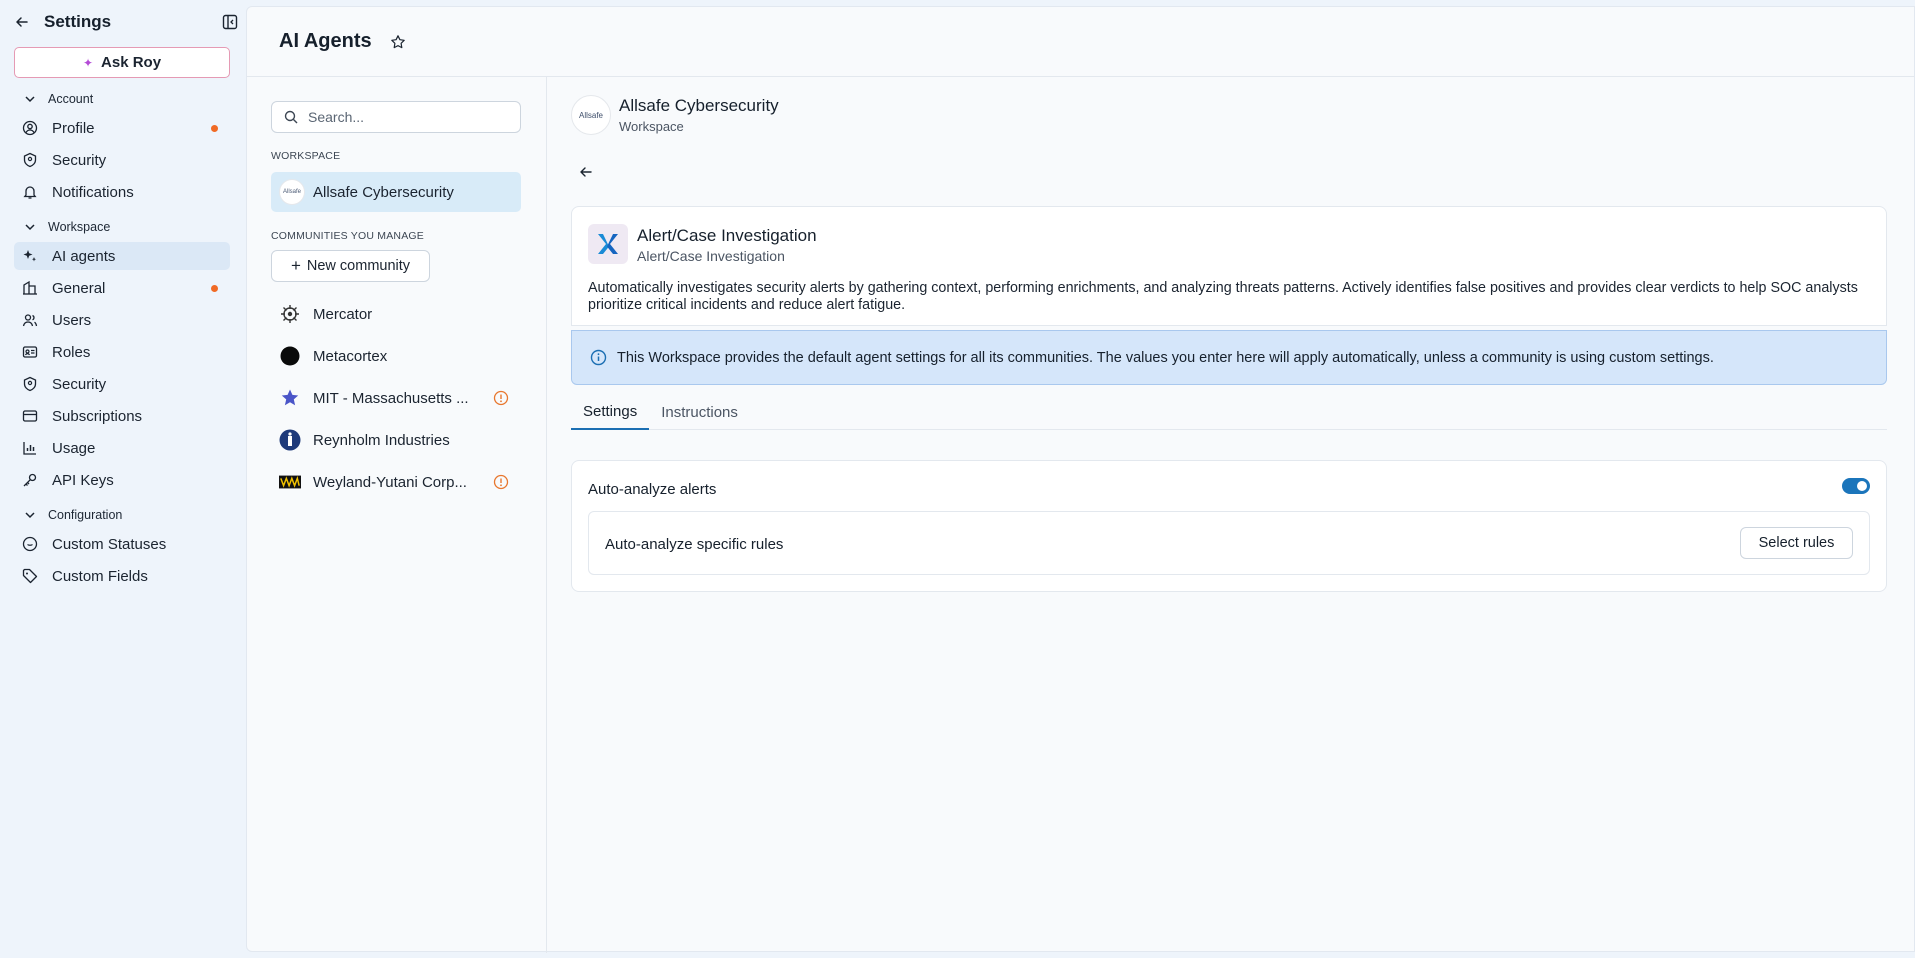 This screenshot has height=958, width=1915. Describe the element at coordinates (230, 22) in the screenshot. I see `collapse-sidebar-icon` at that location.